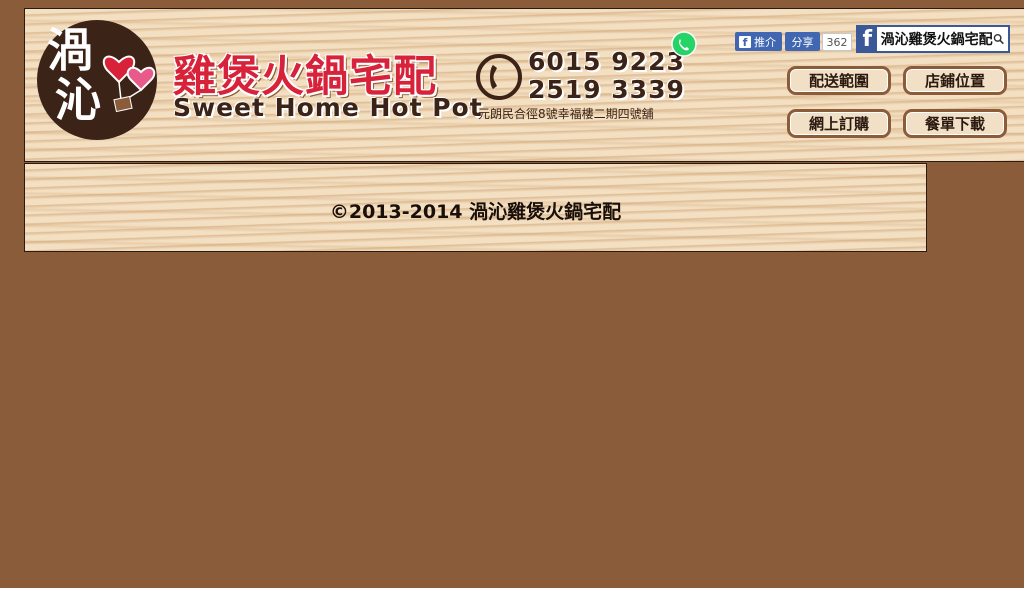  What do you see at coordinates (765, 42) in the screenshot?
I see `facebook-like-label: 推介` at bounding box center [765, 42].